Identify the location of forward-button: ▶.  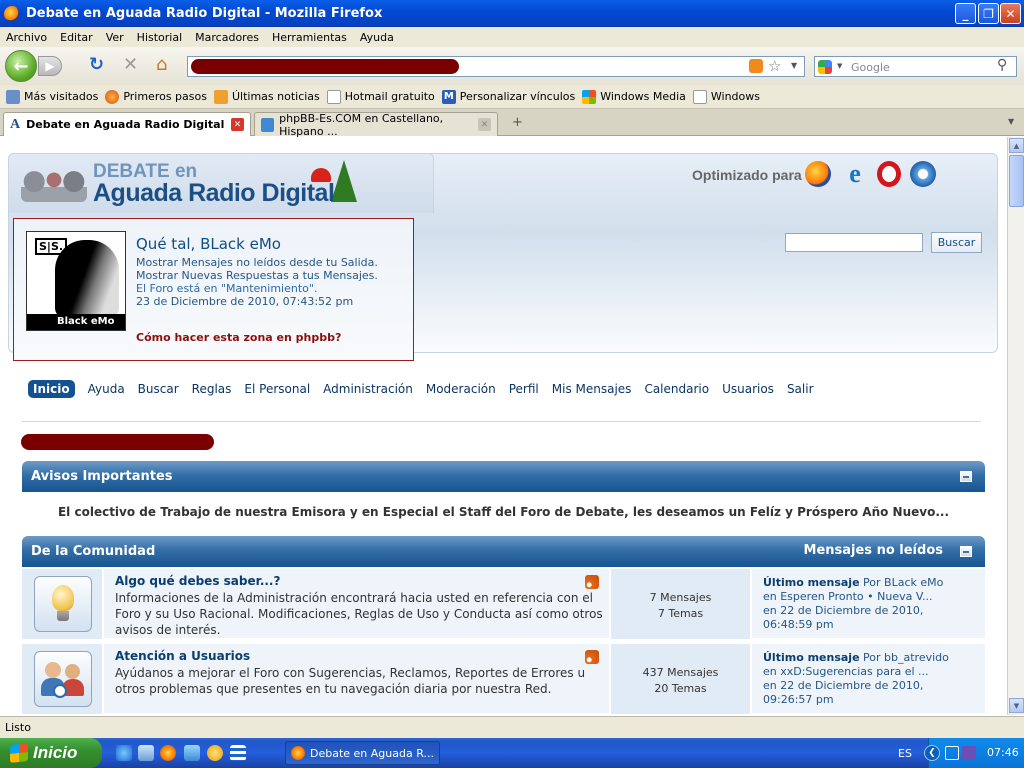
(50, 66).